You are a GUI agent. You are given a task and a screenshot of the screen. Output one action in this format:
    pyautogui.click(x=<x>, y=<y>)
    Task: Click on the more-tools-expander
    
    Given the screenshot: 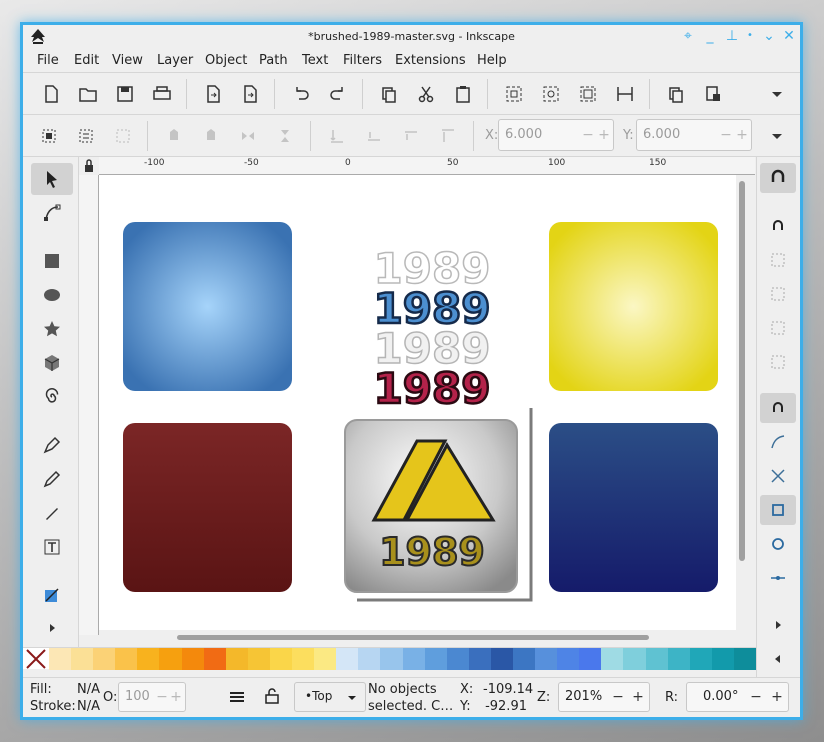 What is the action you would take?
    pyautogui.click(x=52, y=627)
    